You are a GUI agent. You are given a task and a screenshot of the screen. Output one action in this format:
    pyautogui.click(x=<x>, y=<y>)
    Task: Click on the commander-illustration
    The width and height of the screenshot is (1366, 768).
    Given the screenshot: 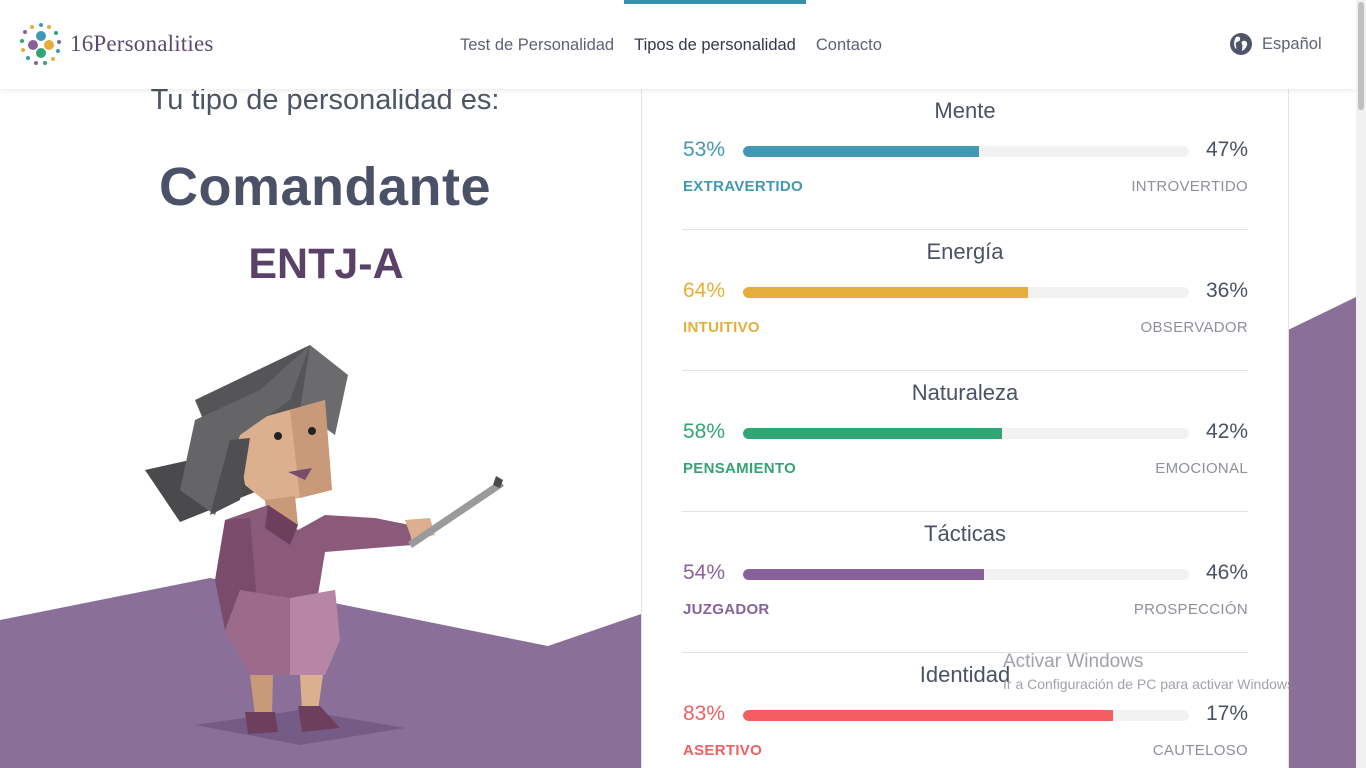 What is the action you would take?
    pyautogui.click(x=324, y=545)
    